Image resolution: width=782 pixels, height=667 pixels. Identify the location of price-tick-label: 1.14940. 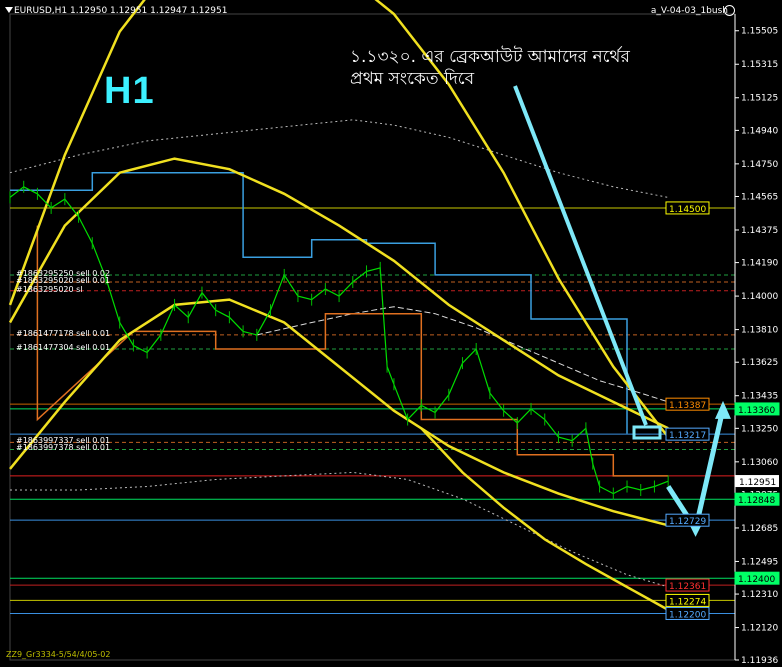
(759, 131).